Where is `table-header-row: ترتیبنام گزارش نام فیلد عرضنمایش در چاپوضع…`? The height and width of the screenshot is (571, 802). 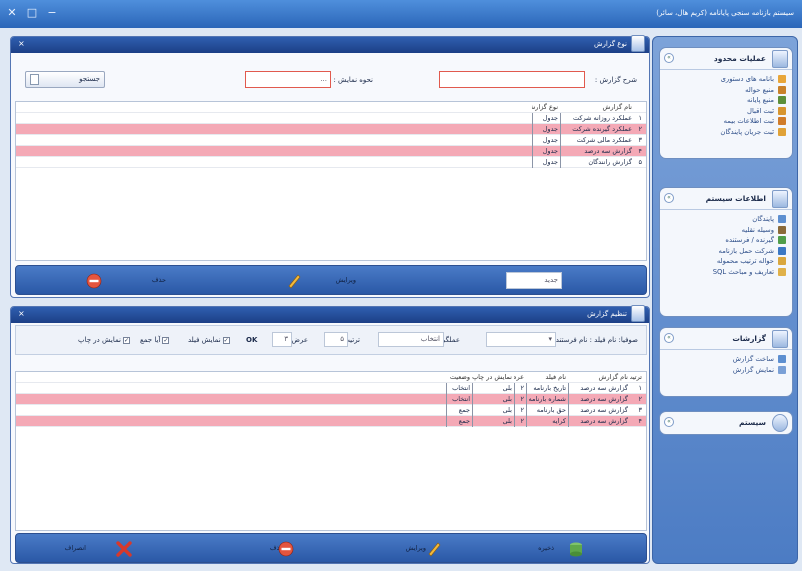
table-header-row: ترتیبنام گزارش نام فیلد عرضنمایش در چاپوضع… is located at coordinates (331, 377).